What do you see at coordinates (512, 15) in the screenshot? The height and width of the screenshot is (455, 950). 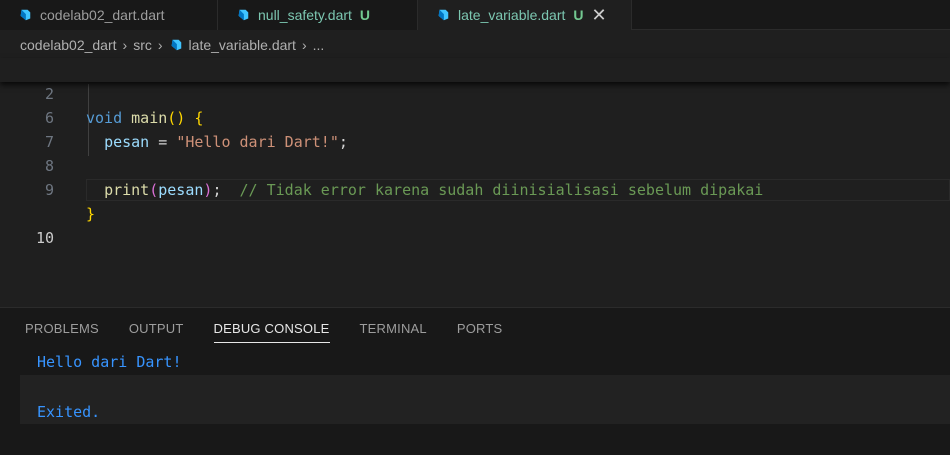 I see `tab-label: late_variable.dart` at bounding box center [512, 15].